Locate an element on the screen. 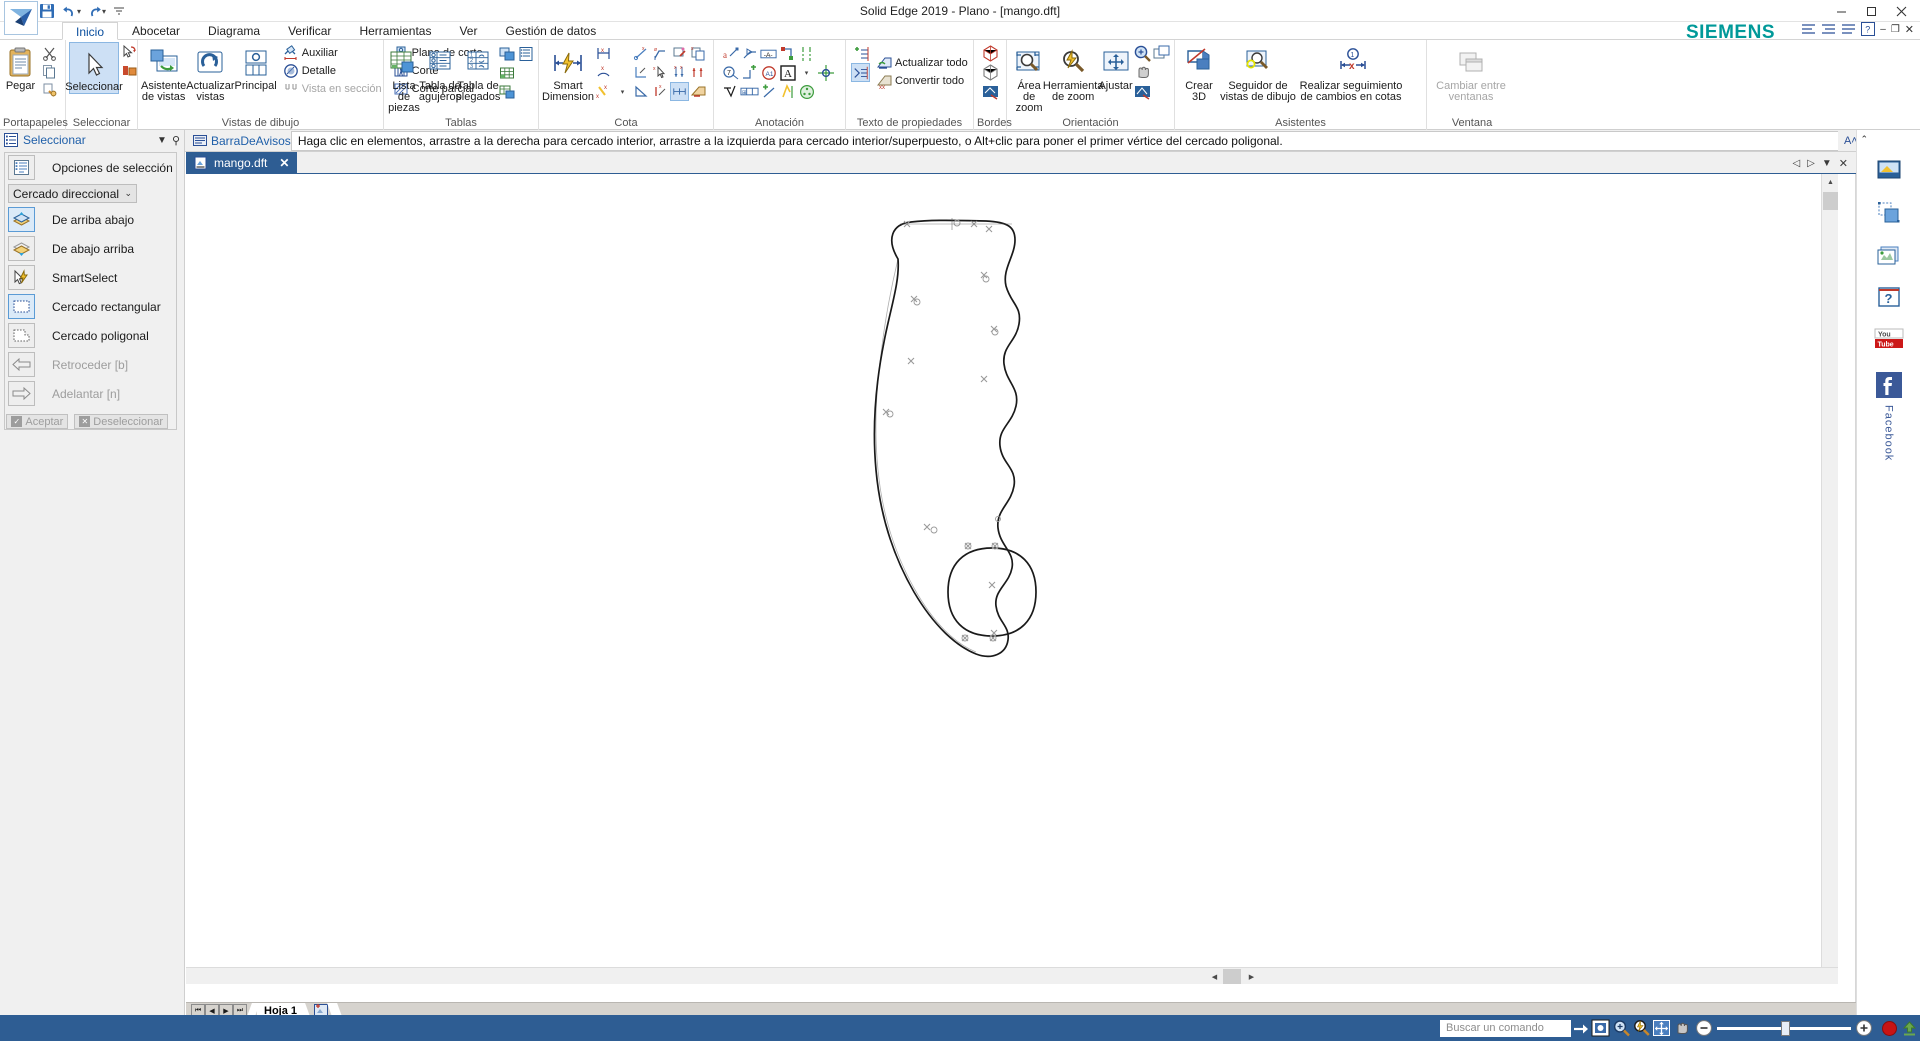 This screenshot has height=1041, width=1920. accept-button: ✓ Aceptar is located at coordinates (37, 421).